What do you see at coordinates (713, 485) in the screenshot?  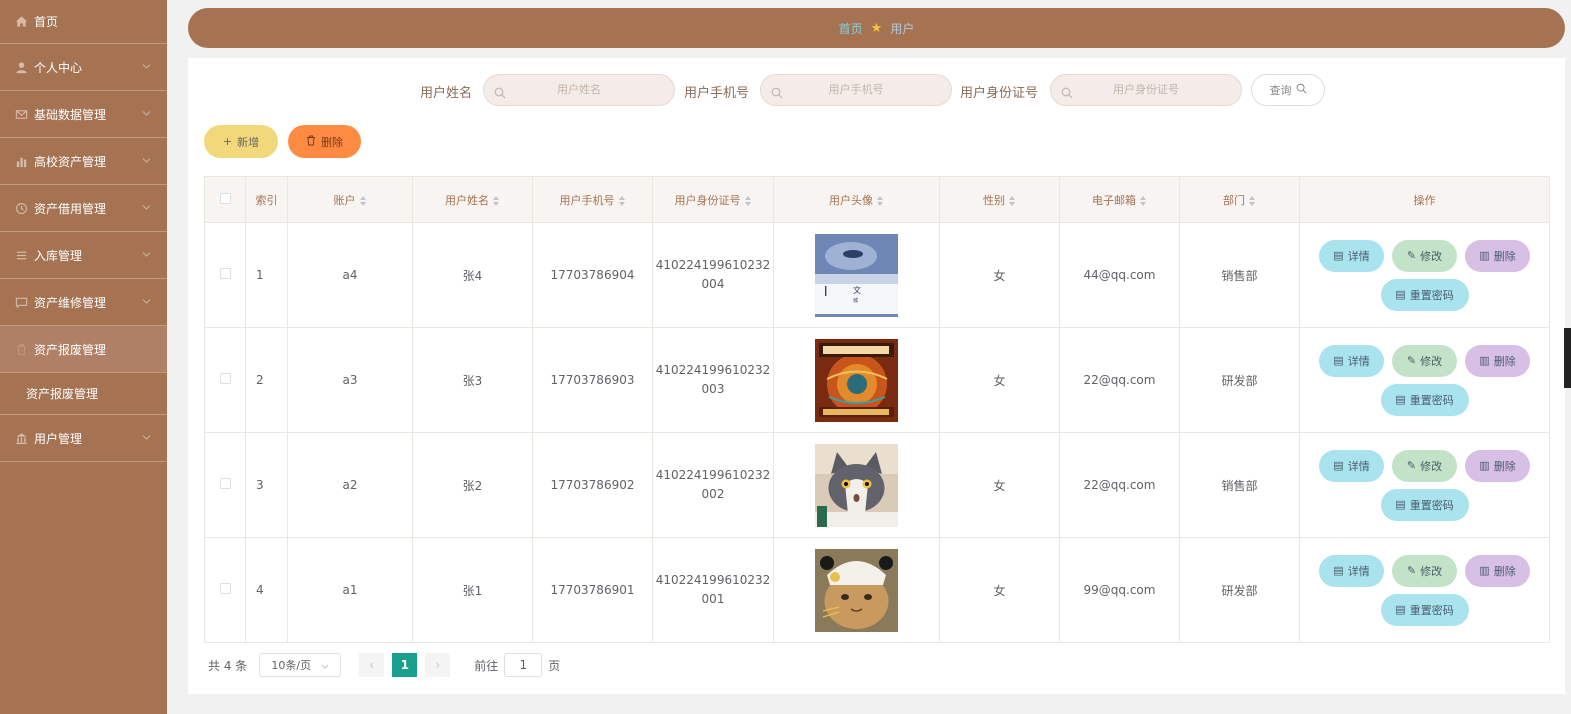 I see `idcard-cell: 410224199610232 002` at bounding box center [713, 485].